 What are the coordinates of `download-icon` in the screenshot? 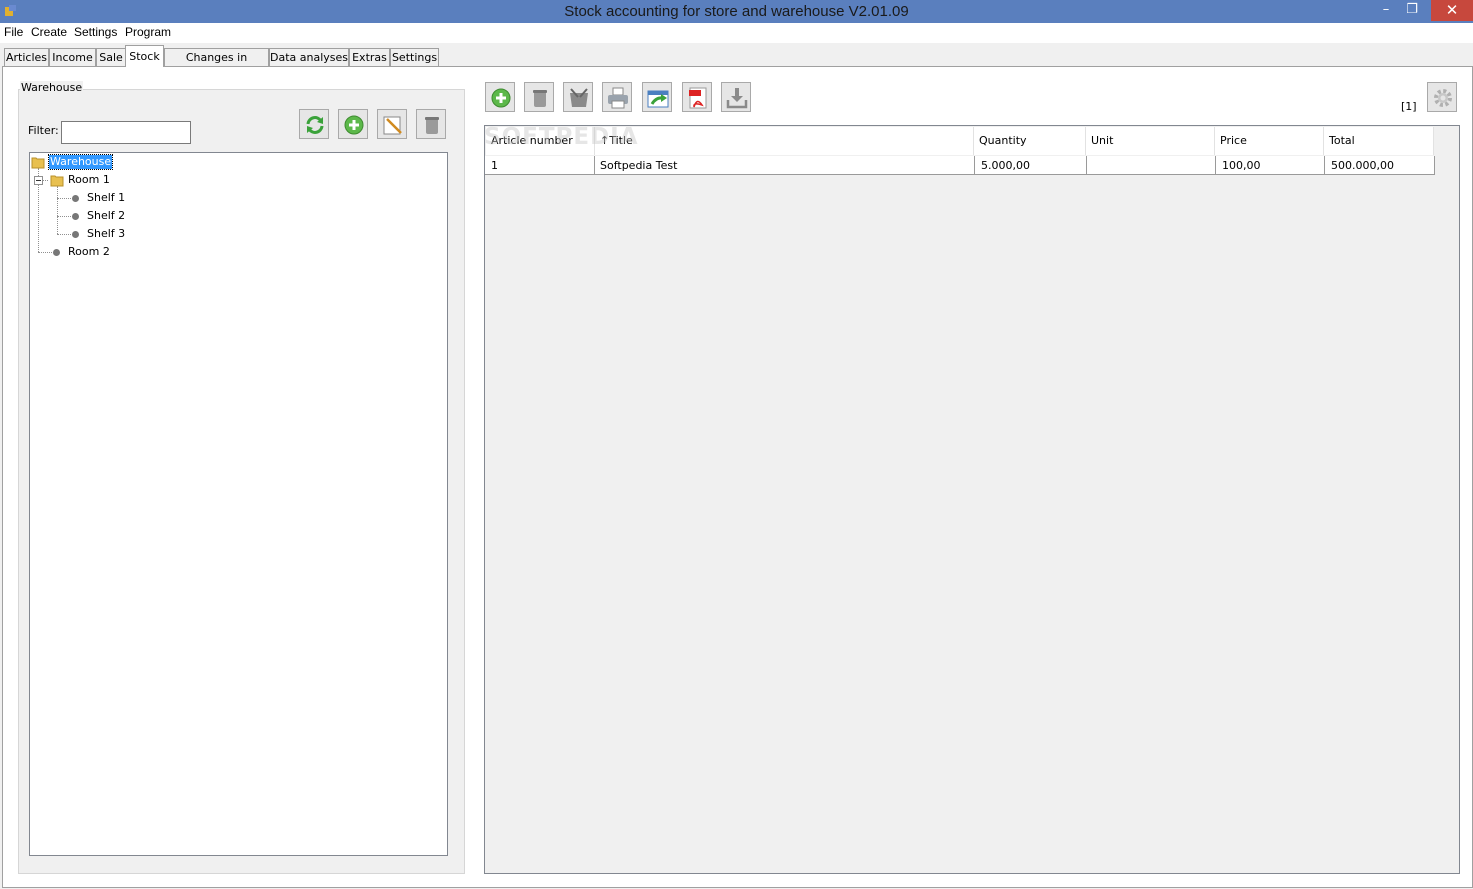 It's located at (737, 98).